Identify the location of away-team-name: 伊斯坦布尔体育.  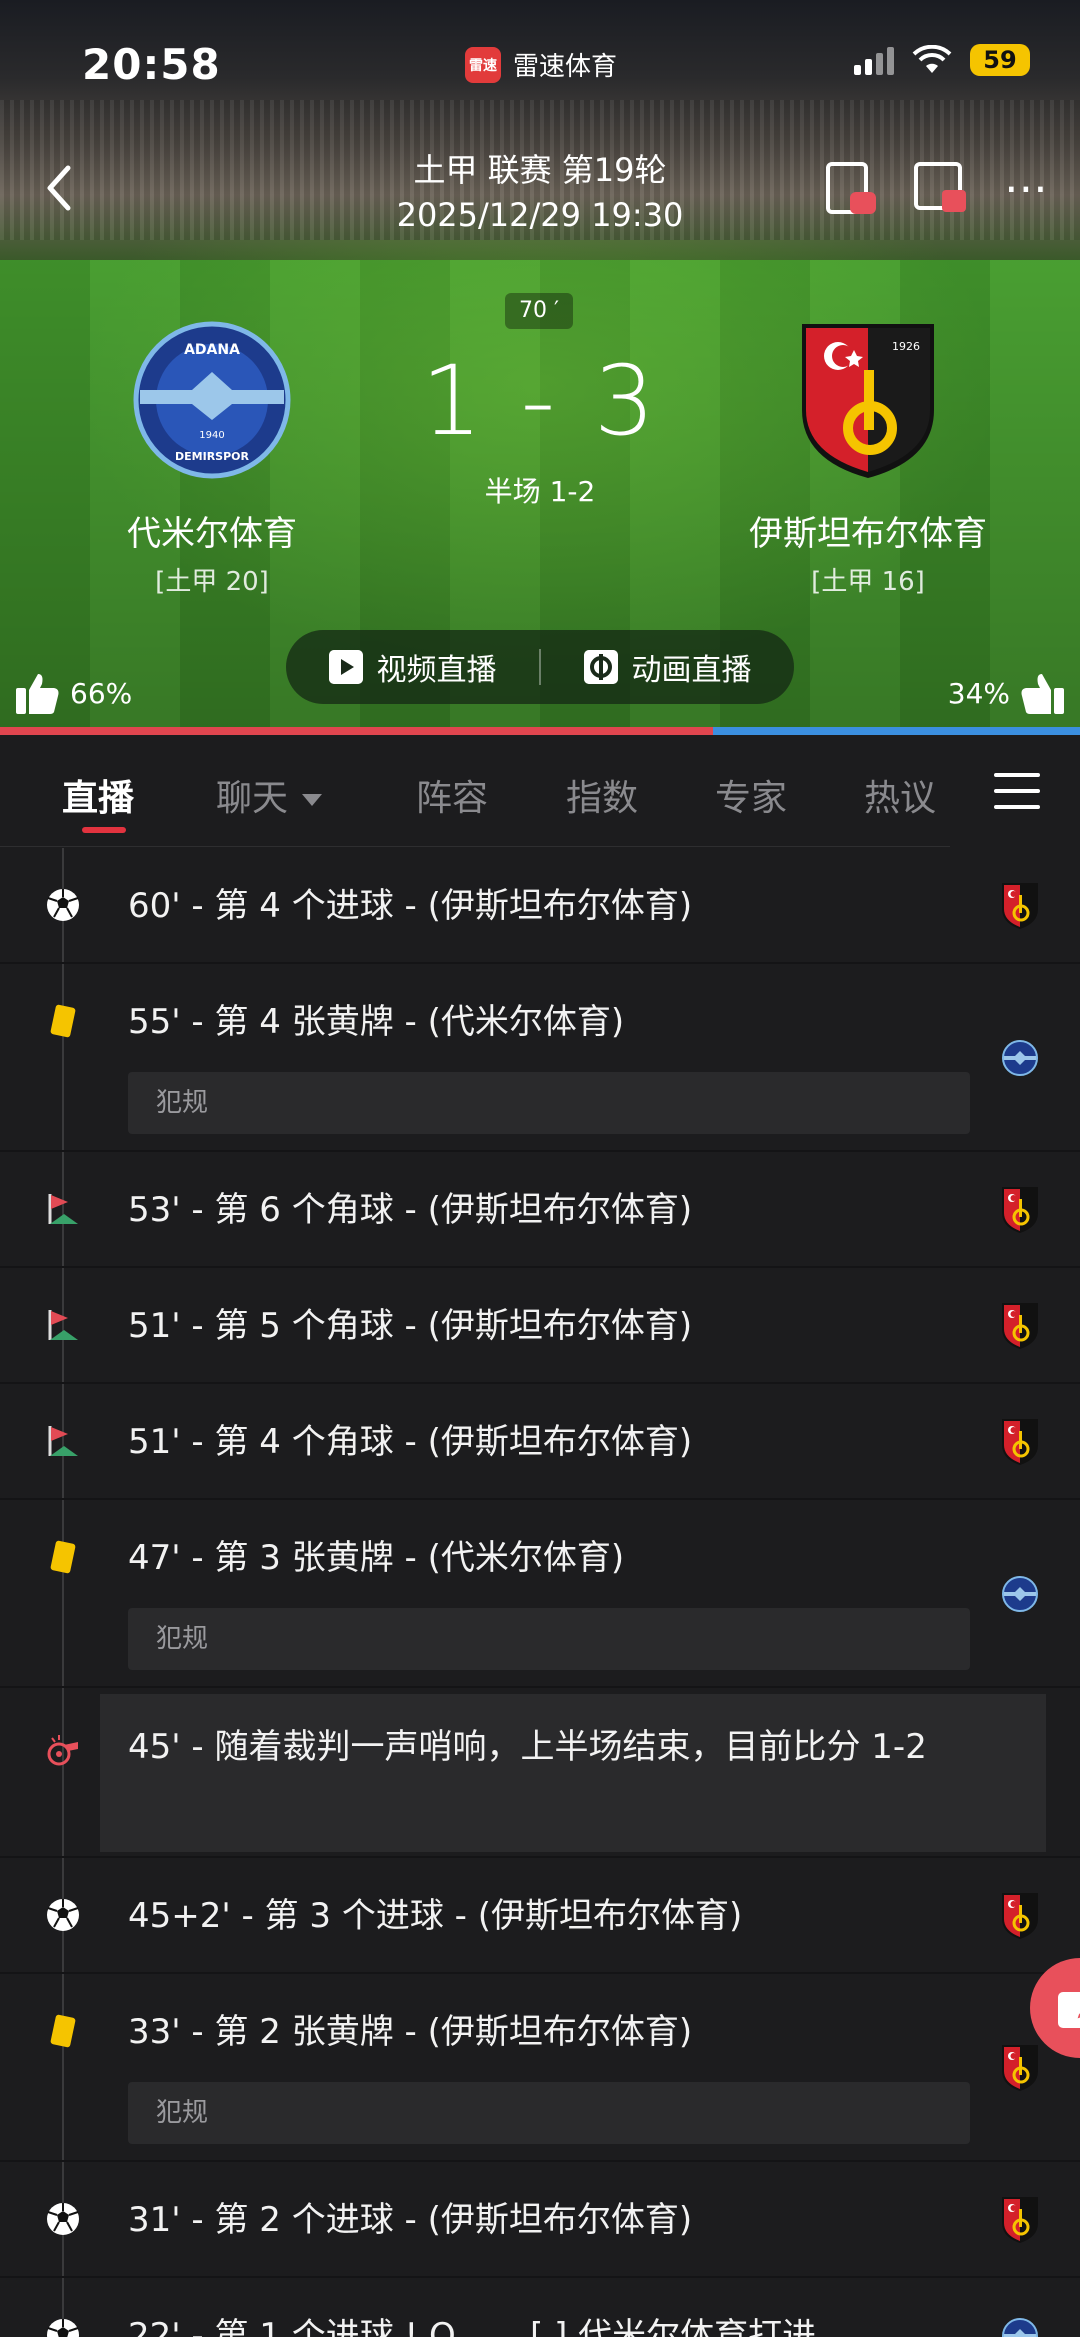
(868, 534).